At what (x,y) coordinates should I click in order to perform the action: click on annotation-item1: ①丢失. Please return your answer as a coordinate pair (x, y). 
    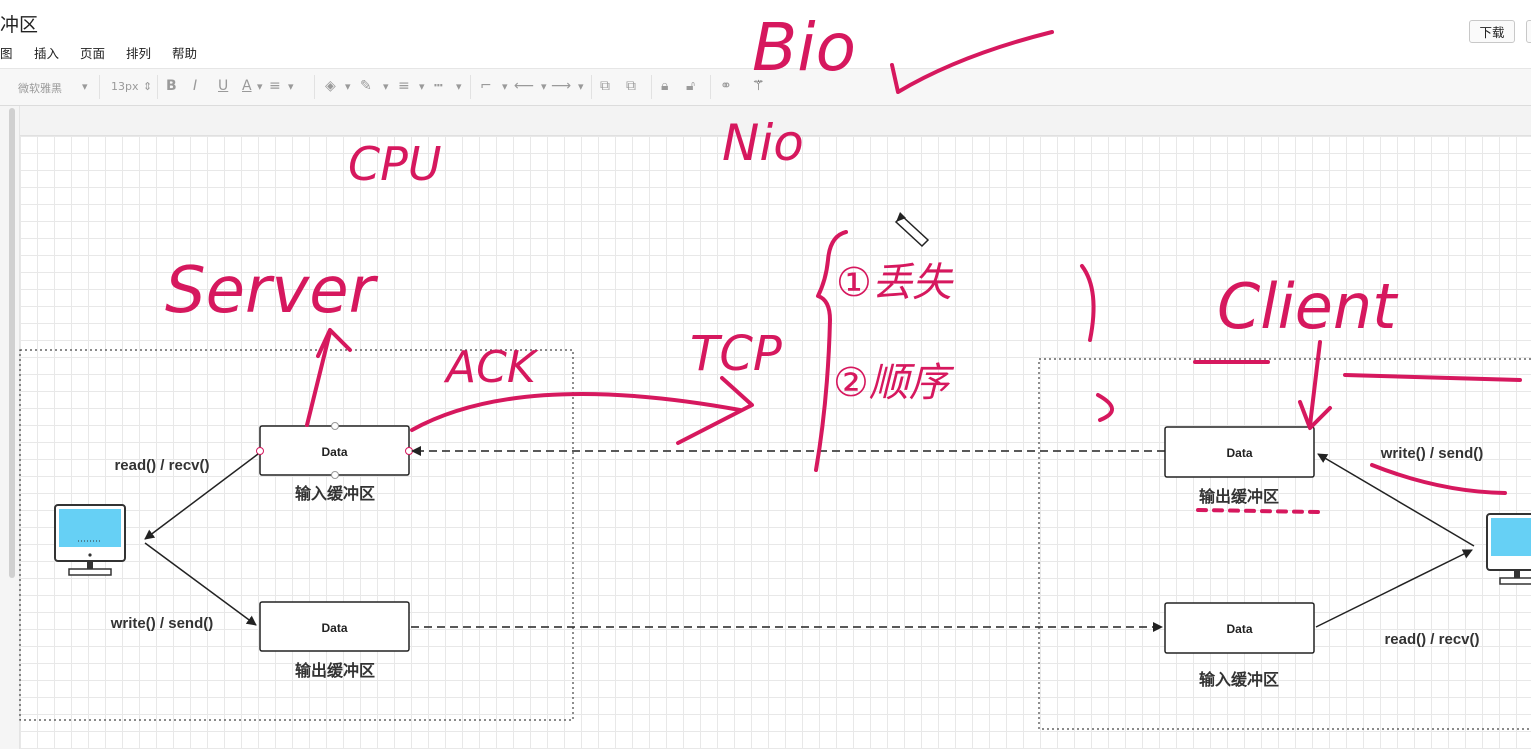
    Looking at the image, I should click on (895, 283).